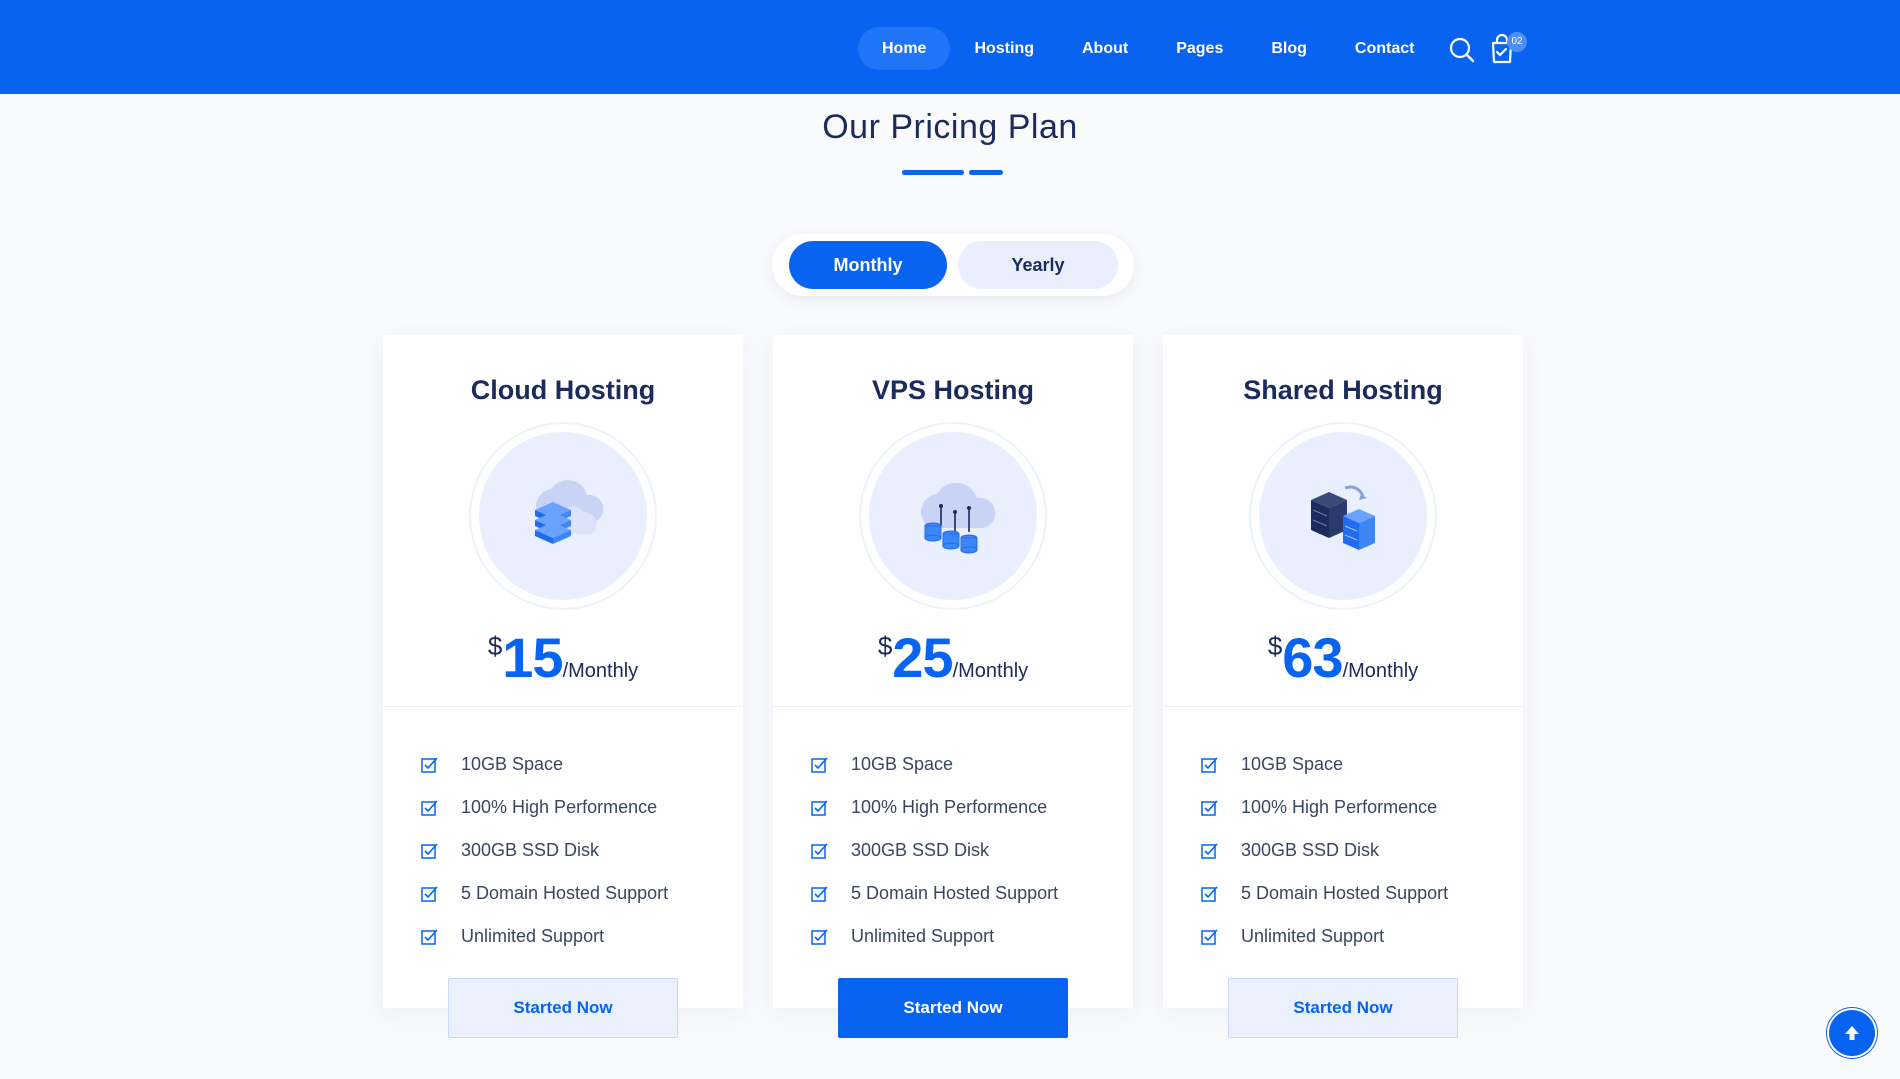 The image size is (1900, 1079). Describe the element at coordinates (563, 390) in the screenshot. I see `plan-title: Cloud Hosting` at that location.